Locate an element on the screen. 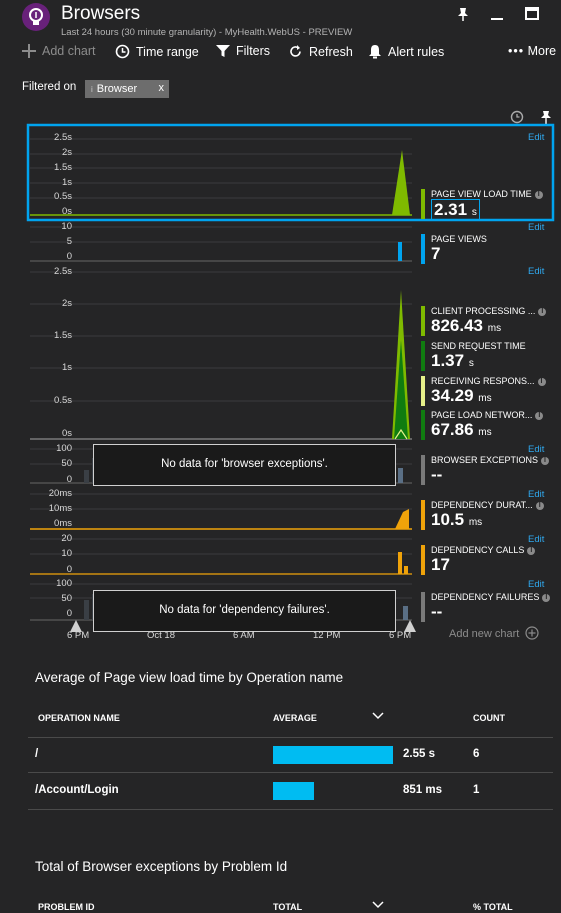 Image resolution: width=561 pixels, height=913 pixels. add-new-chart-button: Add new chart is located at coordinates (494, 633).